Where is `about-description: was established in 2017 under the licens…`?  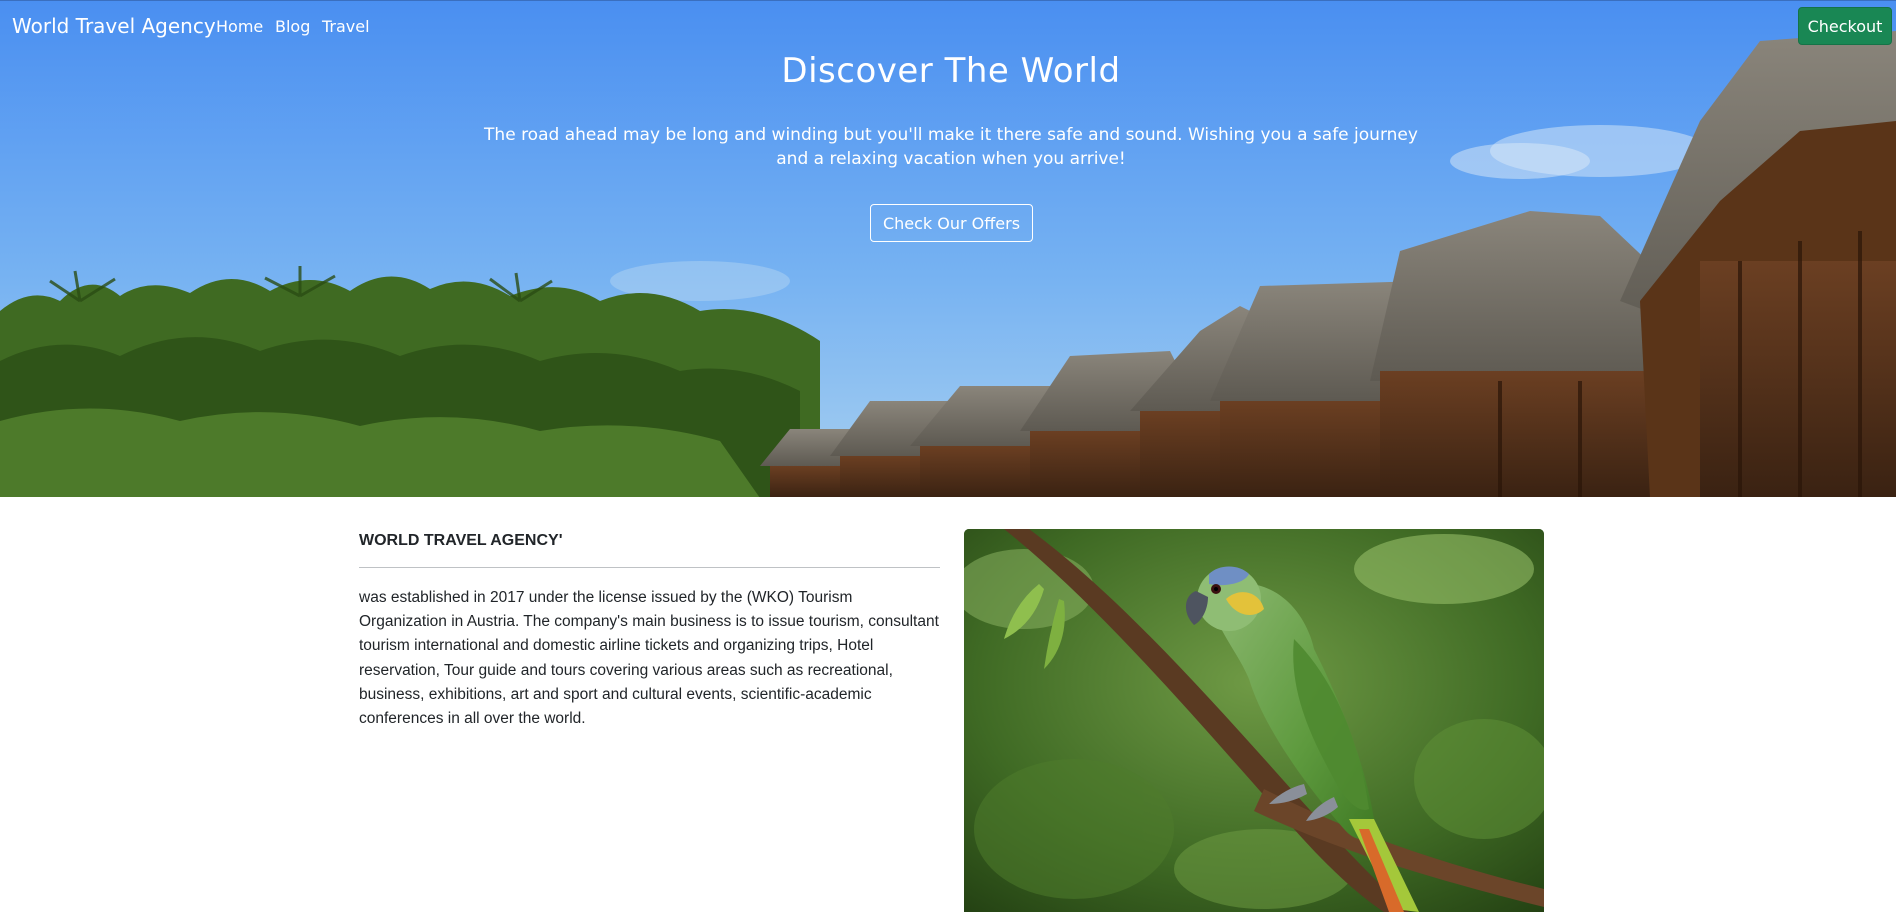
about-description: was established in 2017 under the licens… is located at coordinates (649, 658).